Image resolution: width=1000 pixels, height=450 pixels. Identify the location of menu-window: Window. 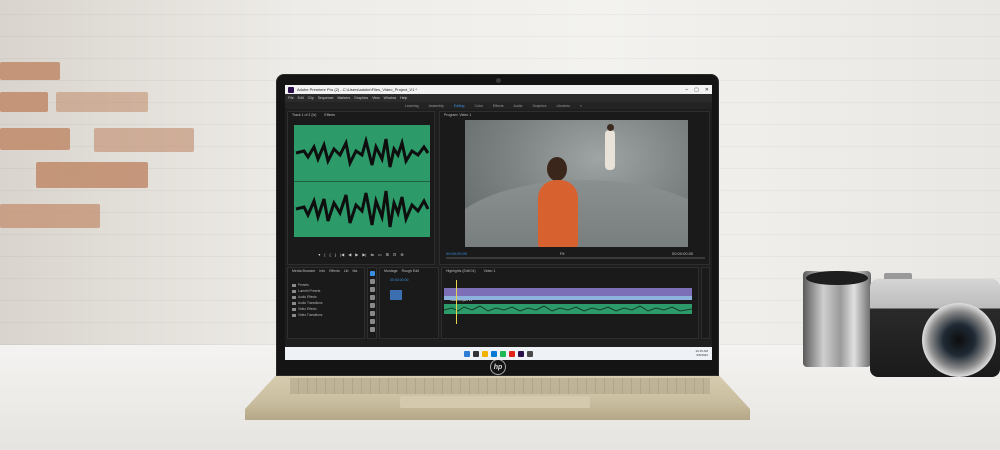
(390, 98).